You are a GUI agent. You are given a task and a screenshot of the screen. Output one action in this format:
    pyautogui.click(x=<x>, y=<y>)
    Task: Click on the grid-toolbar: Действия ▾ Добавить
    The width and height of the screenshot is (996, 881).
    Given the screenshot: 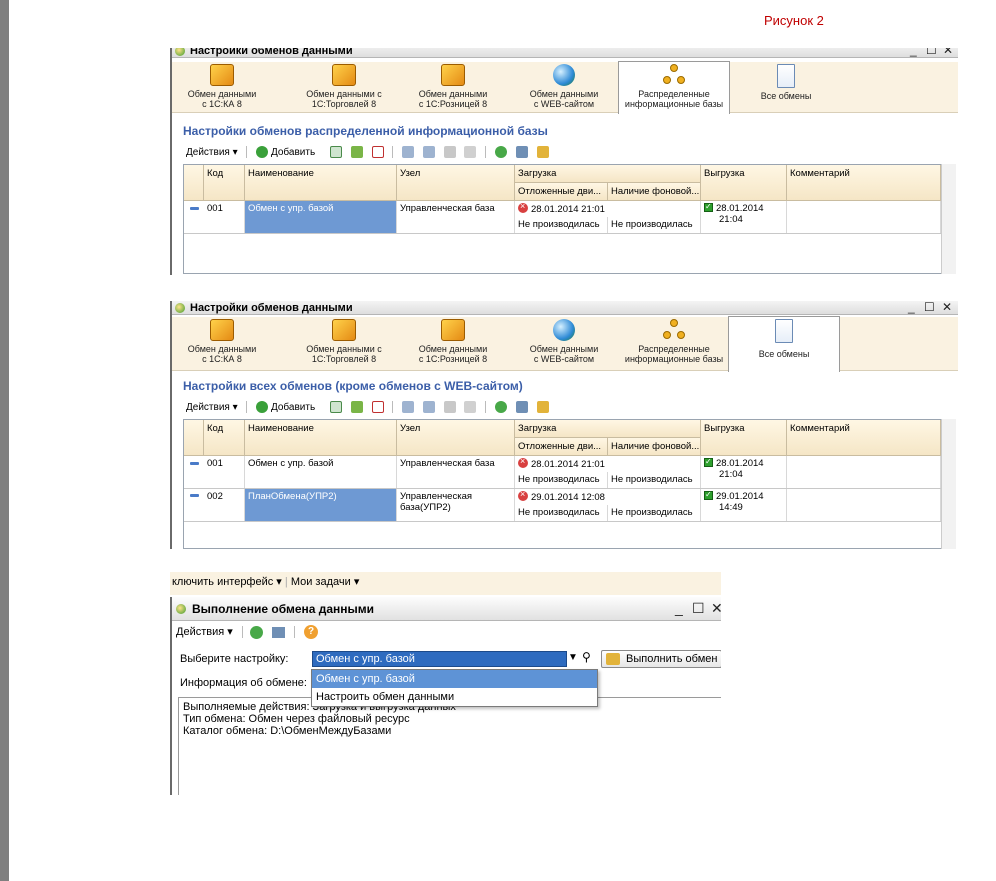 What is the action you would take?
    pyautogui.click(x=367, y=154)
    